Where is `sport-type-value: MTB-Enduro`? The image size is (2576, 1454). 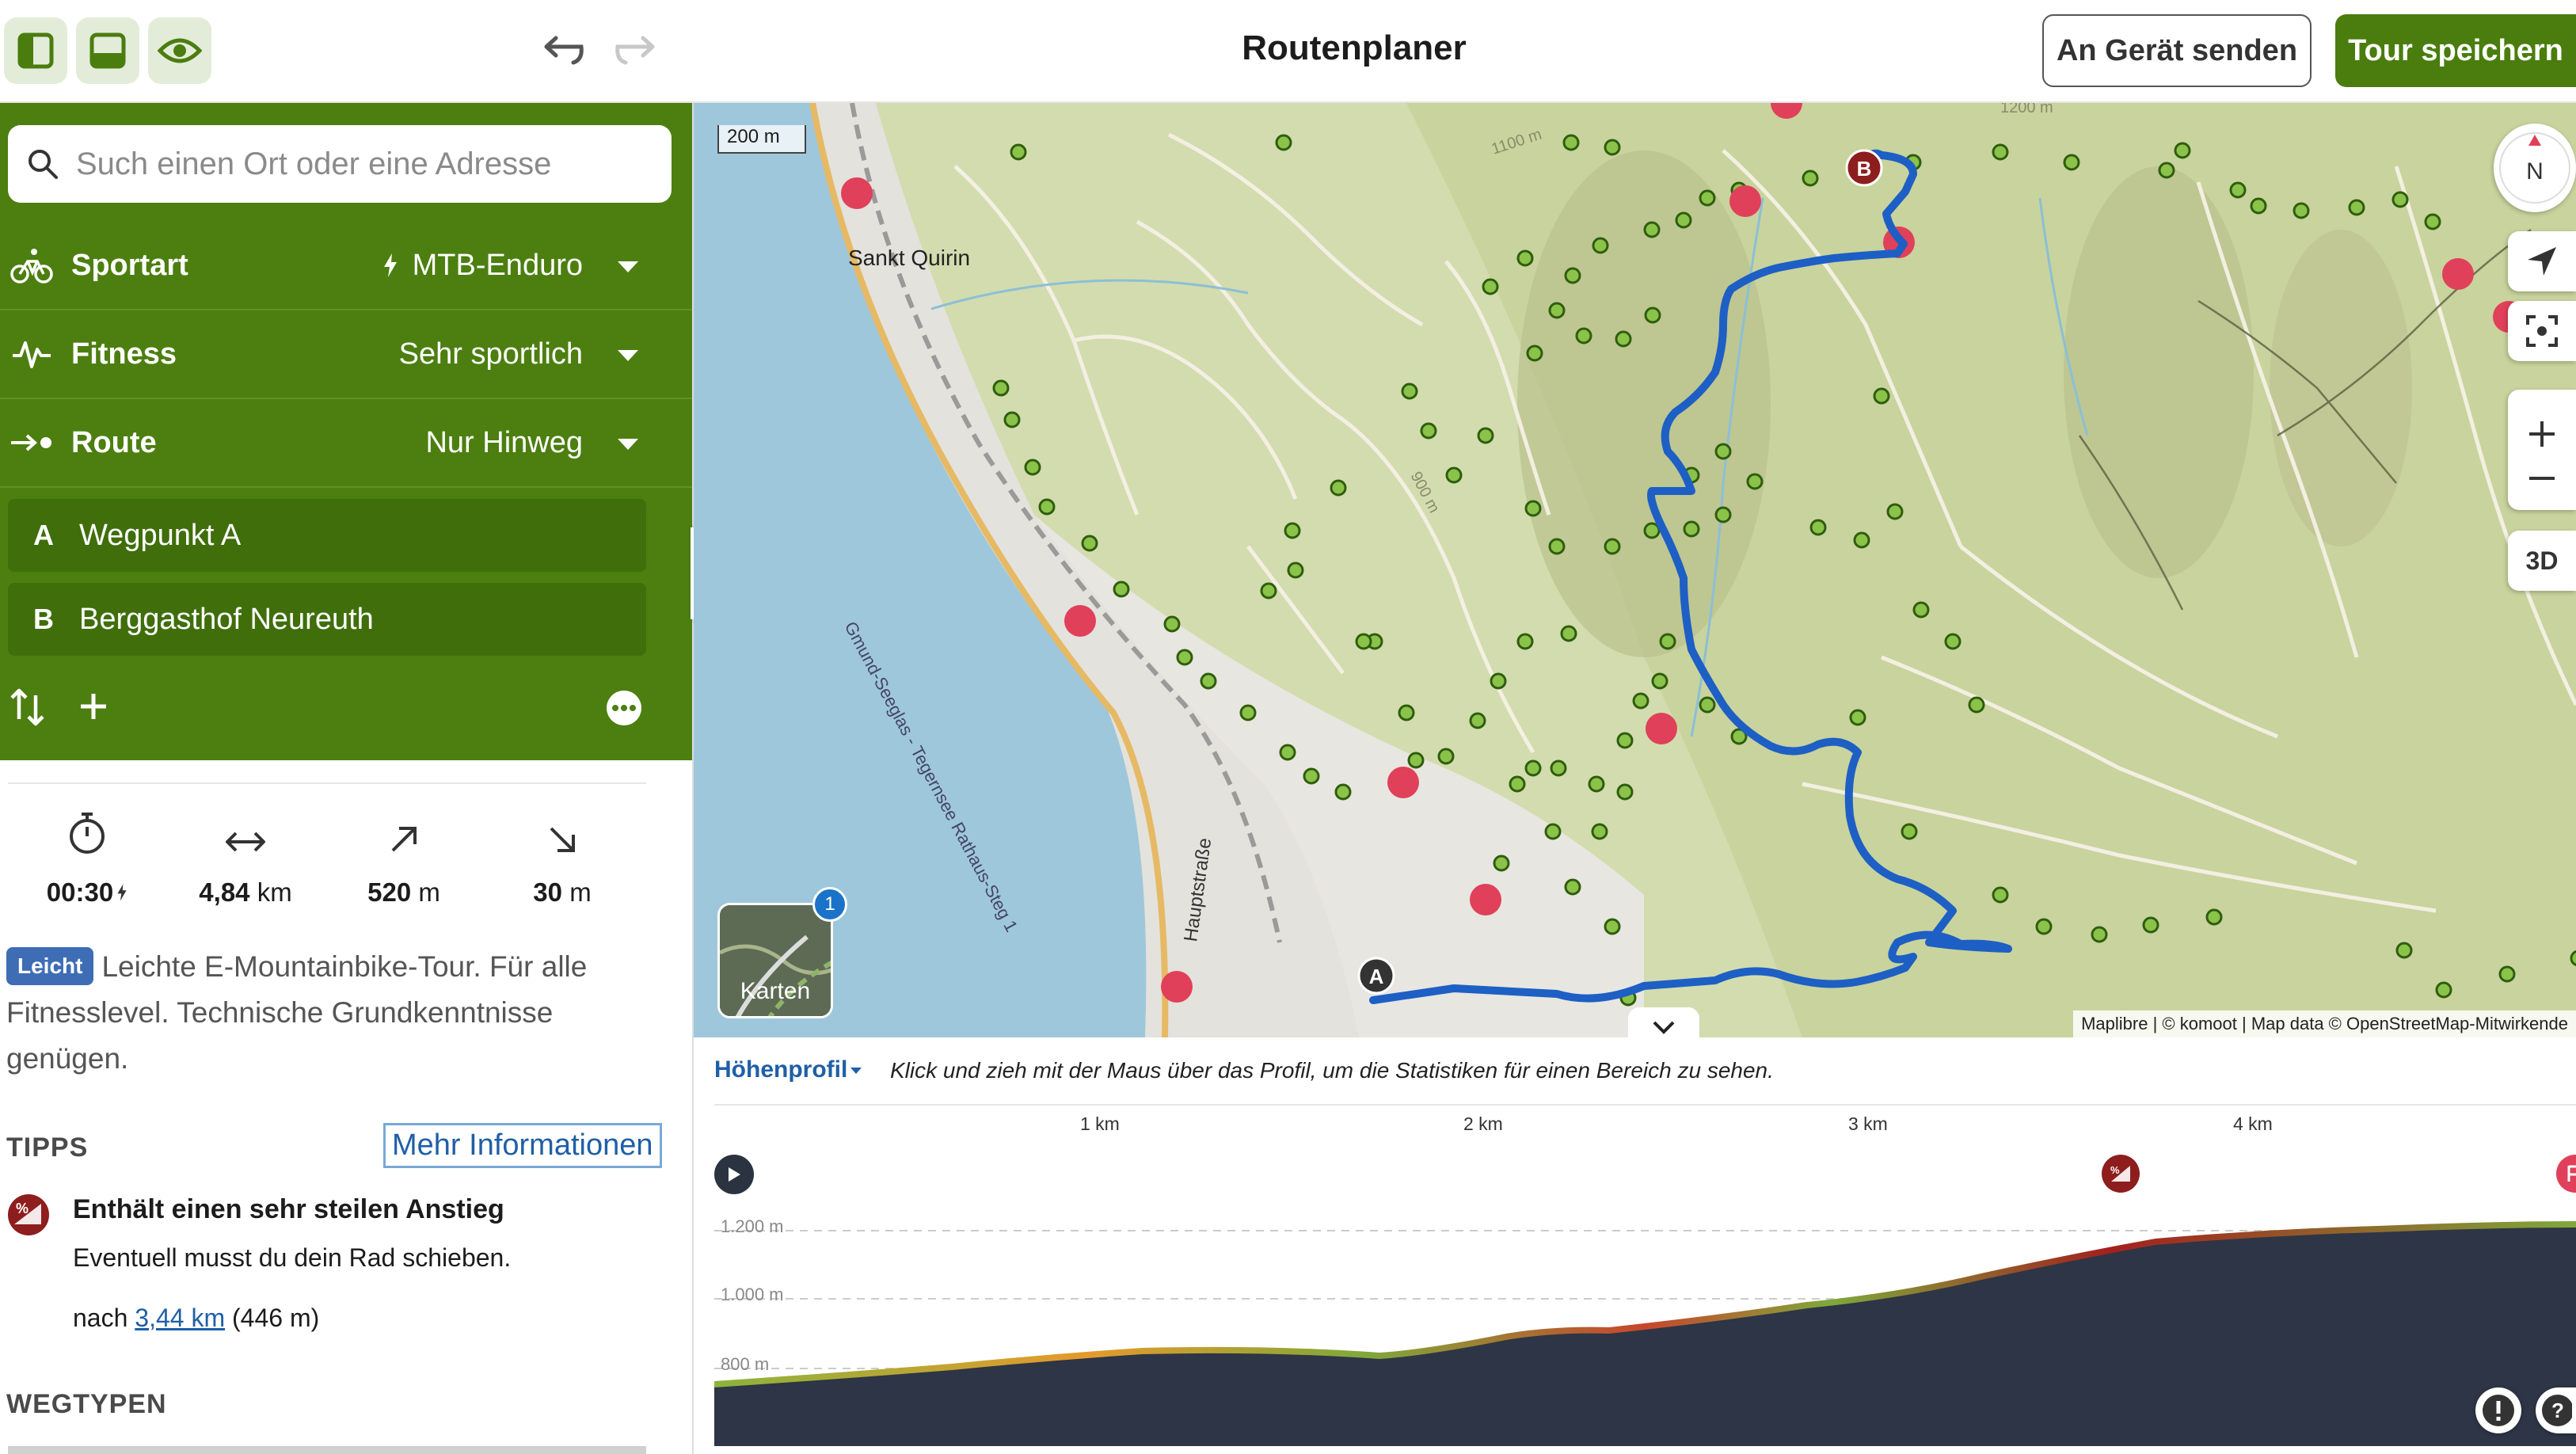 sport-type-value: MTB-Enduro is located at coordinates (497, 265).